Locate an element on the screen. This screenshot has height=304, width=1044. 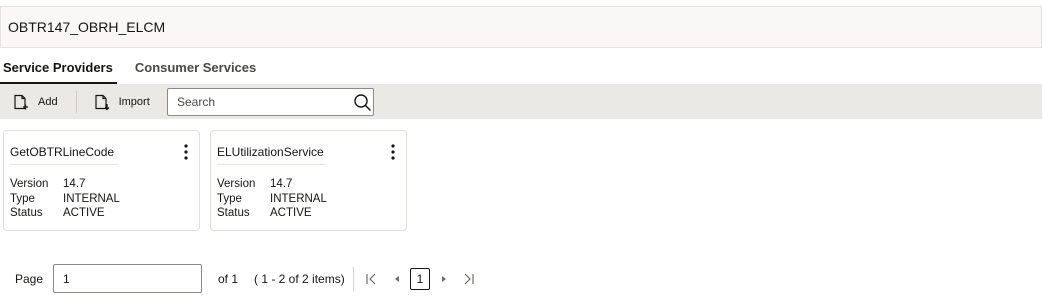
page-label: Page is located at coordinates (29, 279).